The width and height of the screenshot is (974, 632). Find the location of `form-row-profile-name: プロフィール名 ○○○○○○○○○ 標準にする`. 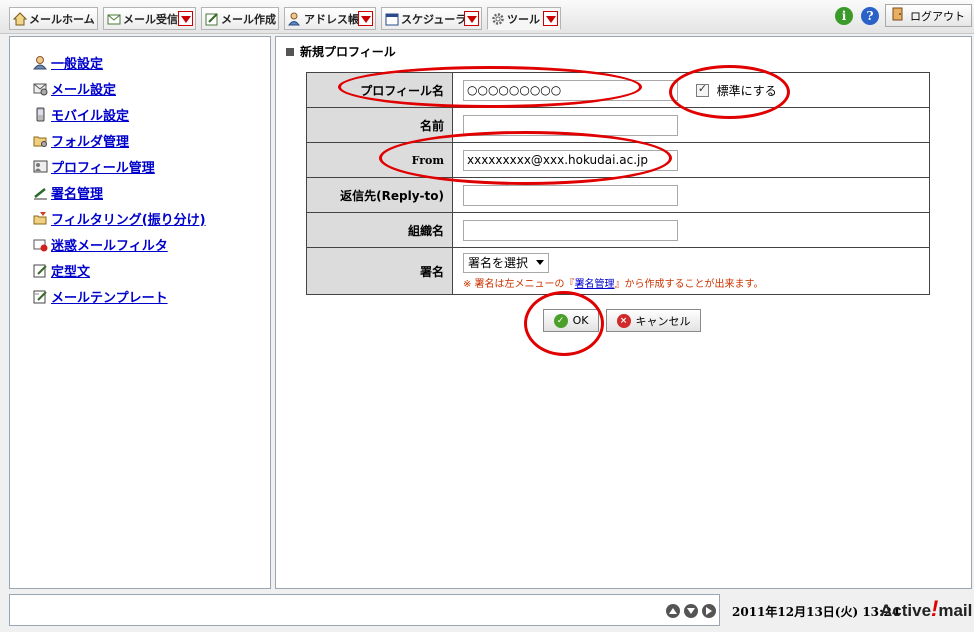

form-row-profile-name: プロフィール名 ○○○○○○○○○ 標準にする is located at coordinates (618, 90).